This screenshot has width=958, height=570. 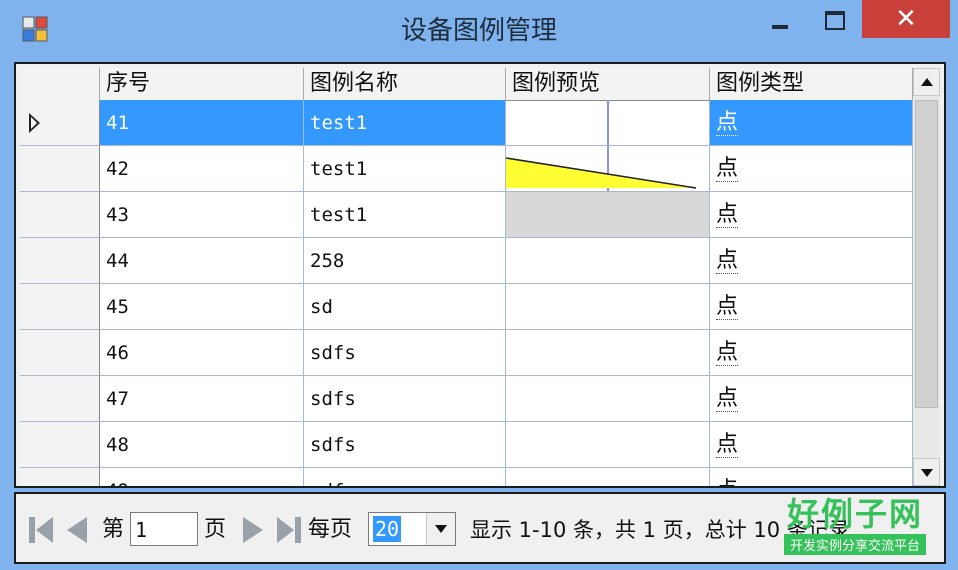 I want to click on scroll-up-button, so click(x=926, y=82).